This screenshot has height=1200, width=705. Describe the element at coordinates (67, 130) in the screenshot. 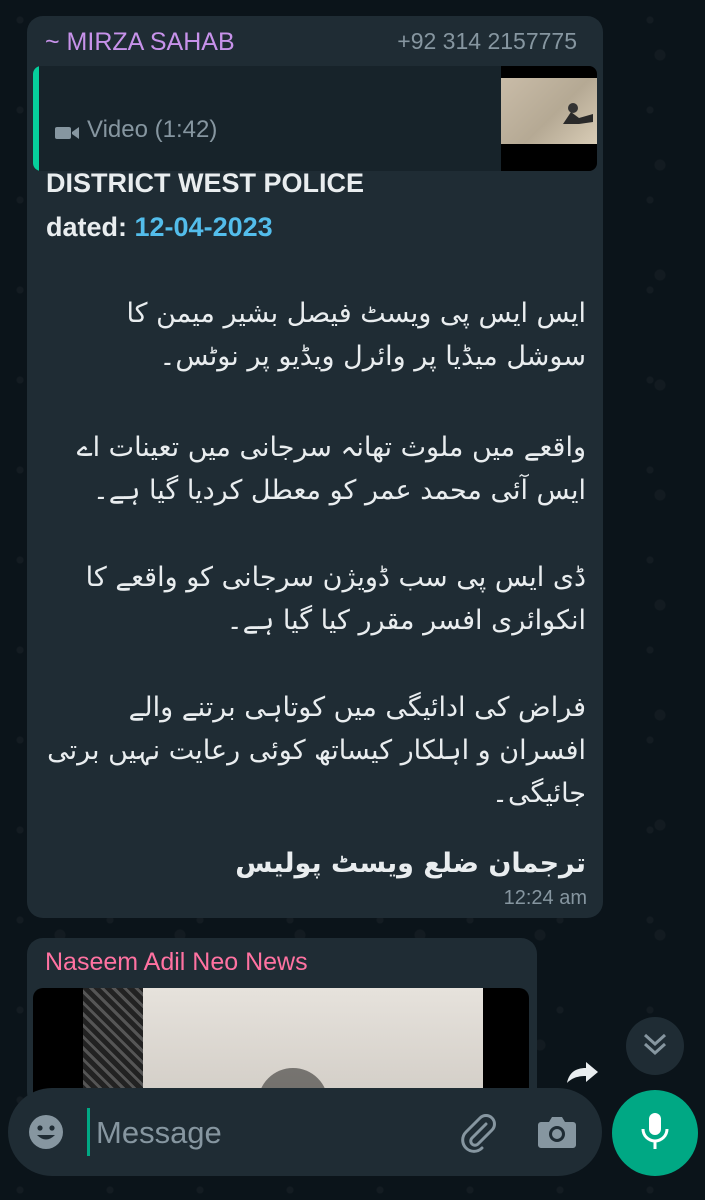

I see `video-camera-icon` at that location.